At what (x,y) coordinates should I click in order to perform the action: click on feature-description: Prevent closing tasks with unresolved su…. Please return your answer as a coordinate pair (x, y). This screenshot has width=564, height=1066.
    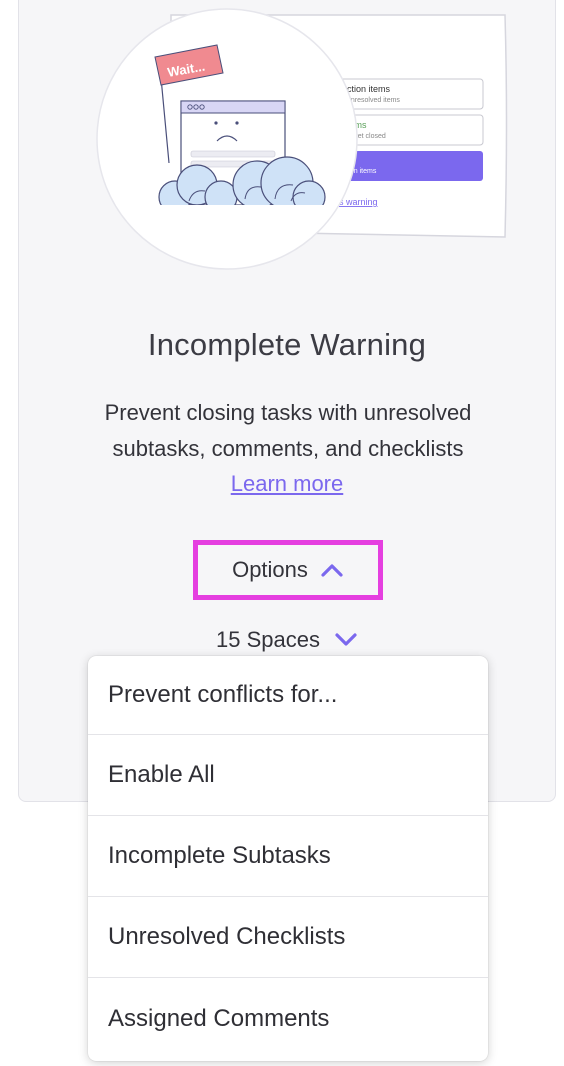
    Looking at the image, I should click on (288, 430).